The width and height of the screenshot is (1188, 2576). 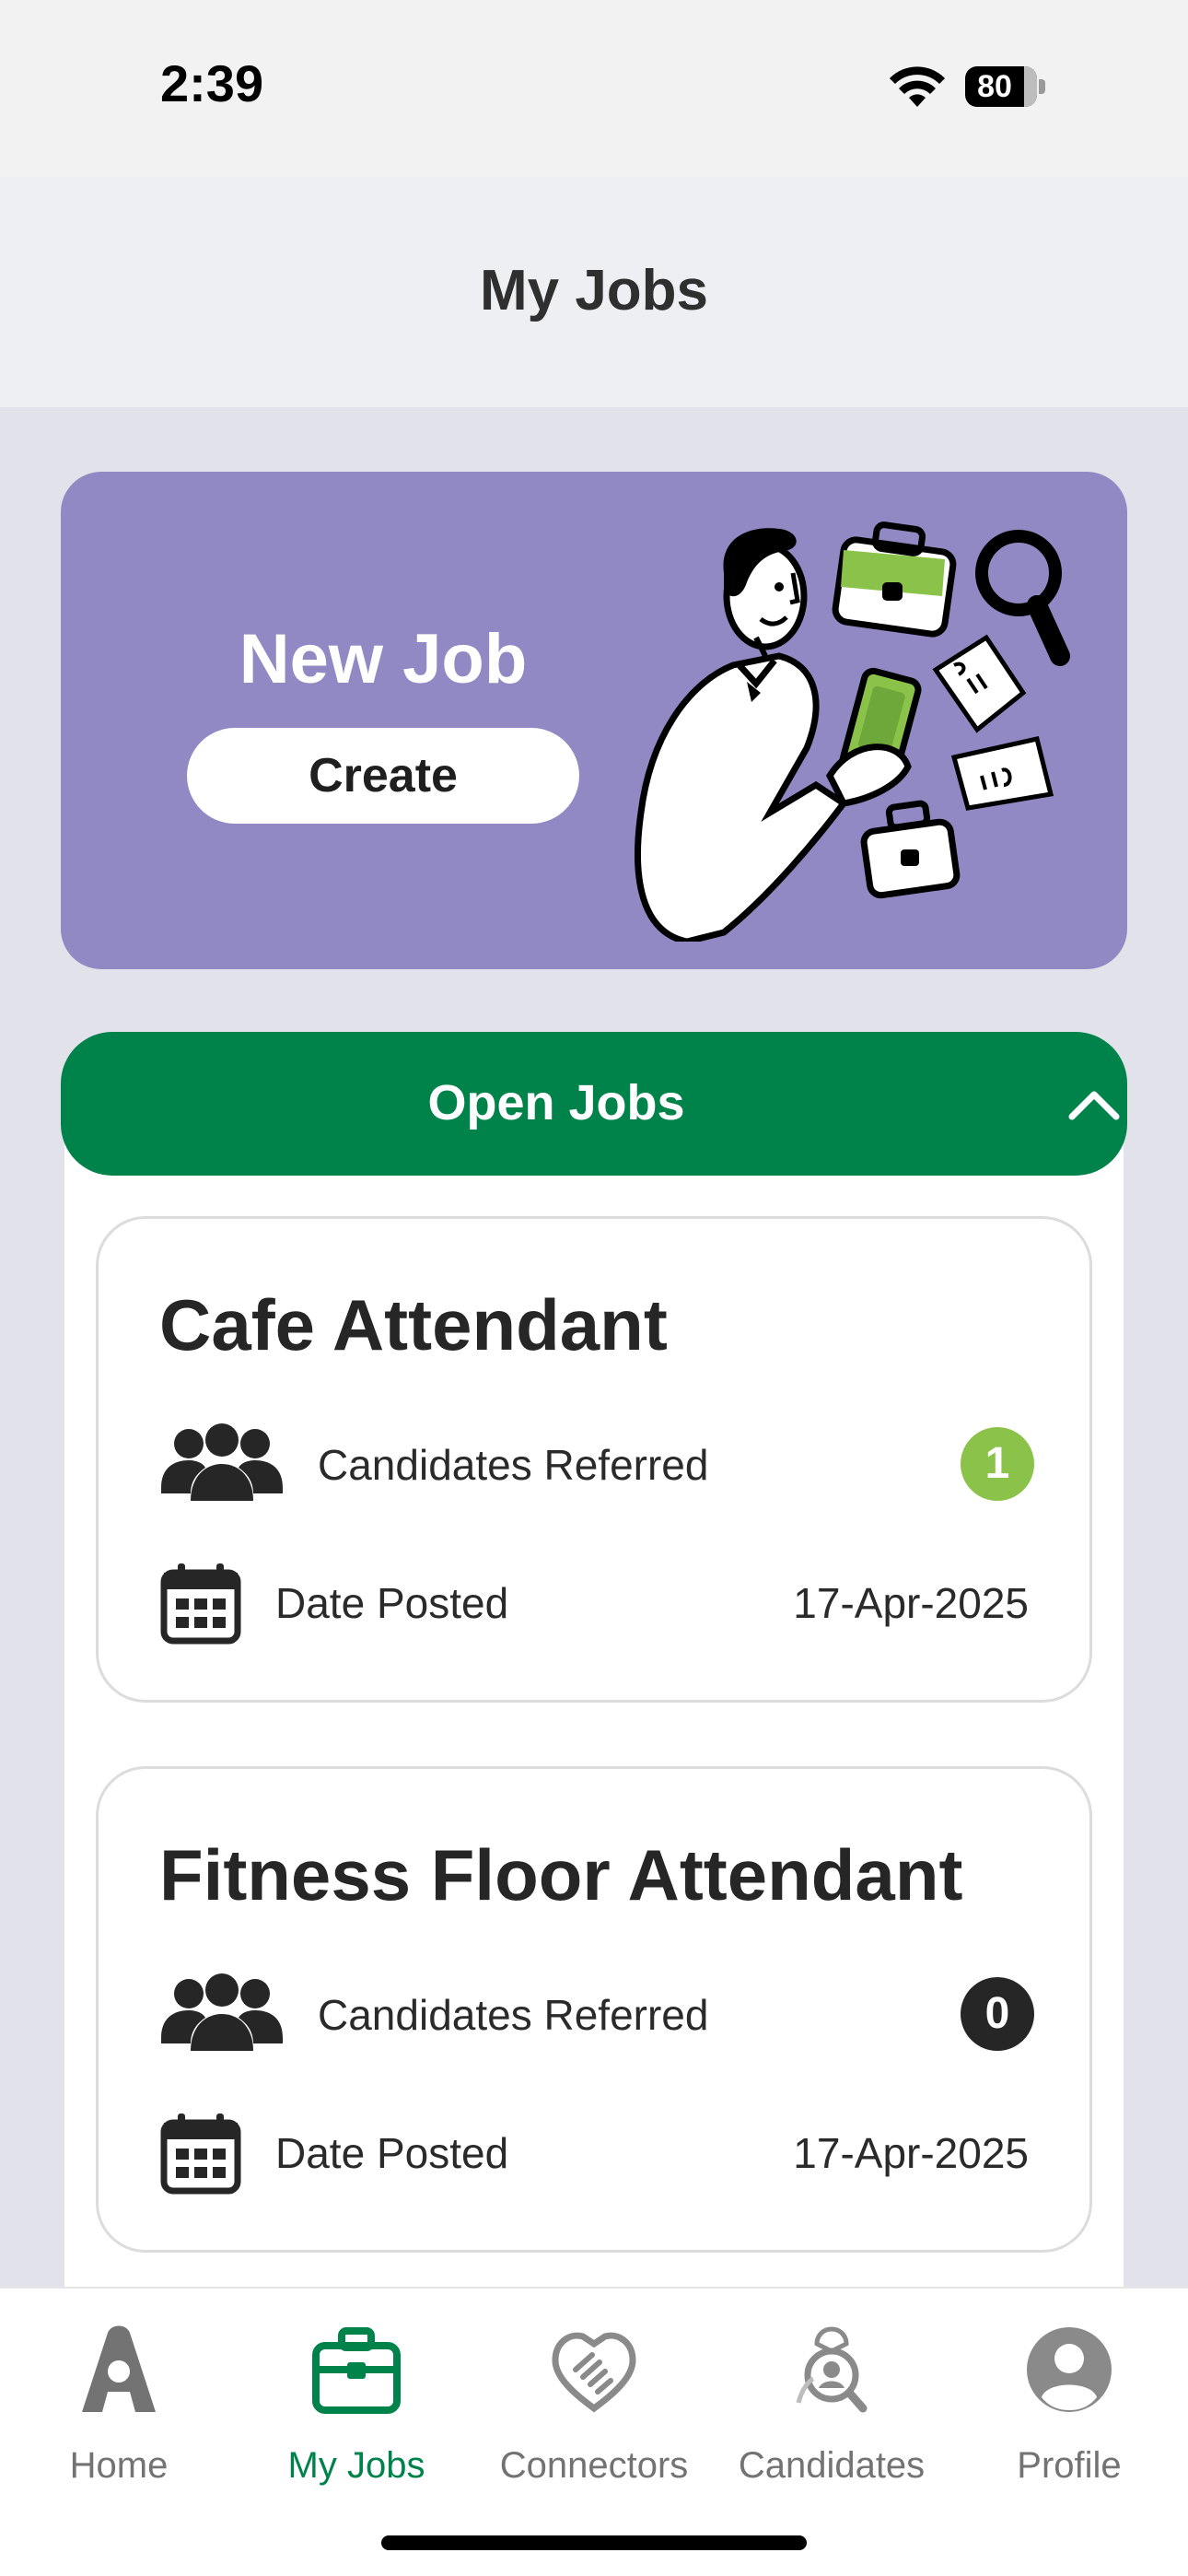 I want to click on tab-candidates: Candidates, so click(x=831, y=2404).